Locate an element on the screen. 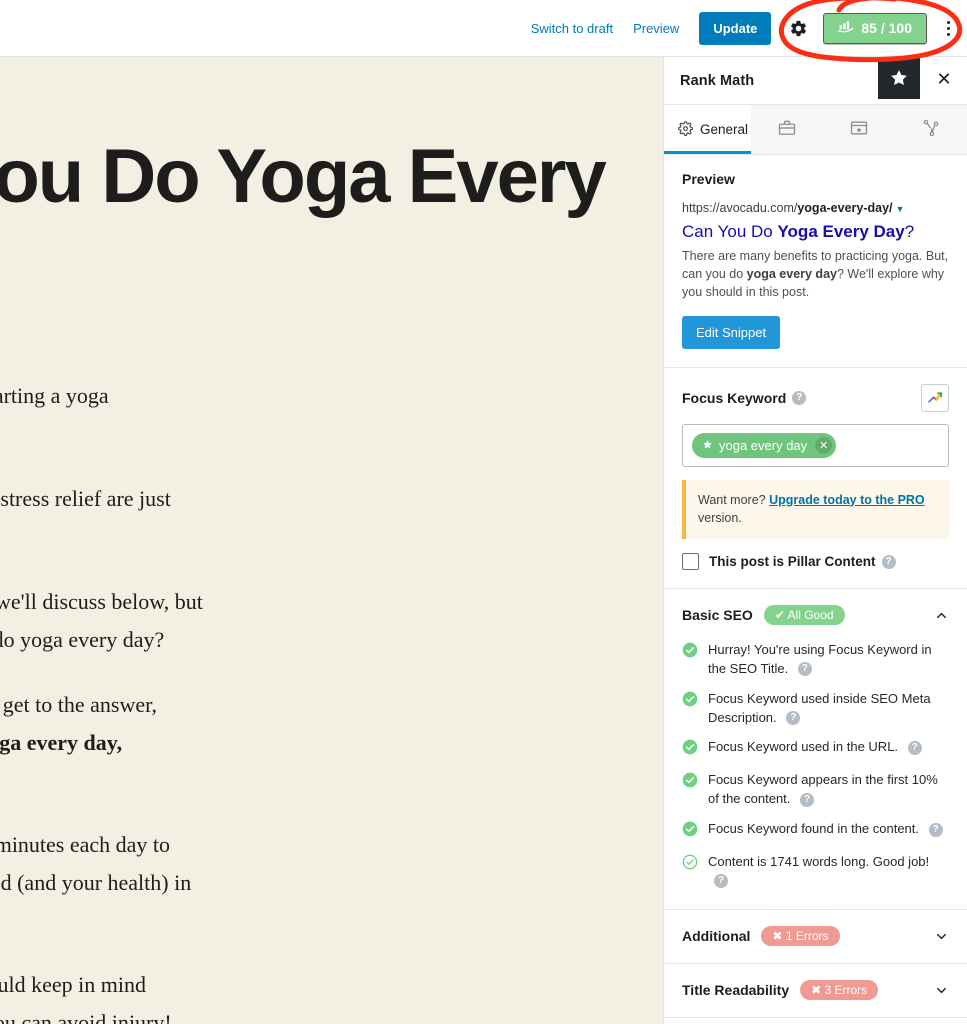 This screenshot has height=1024, width=967. focus-keyword-heading: Focus Keyword is located at coordinates (734, 397).